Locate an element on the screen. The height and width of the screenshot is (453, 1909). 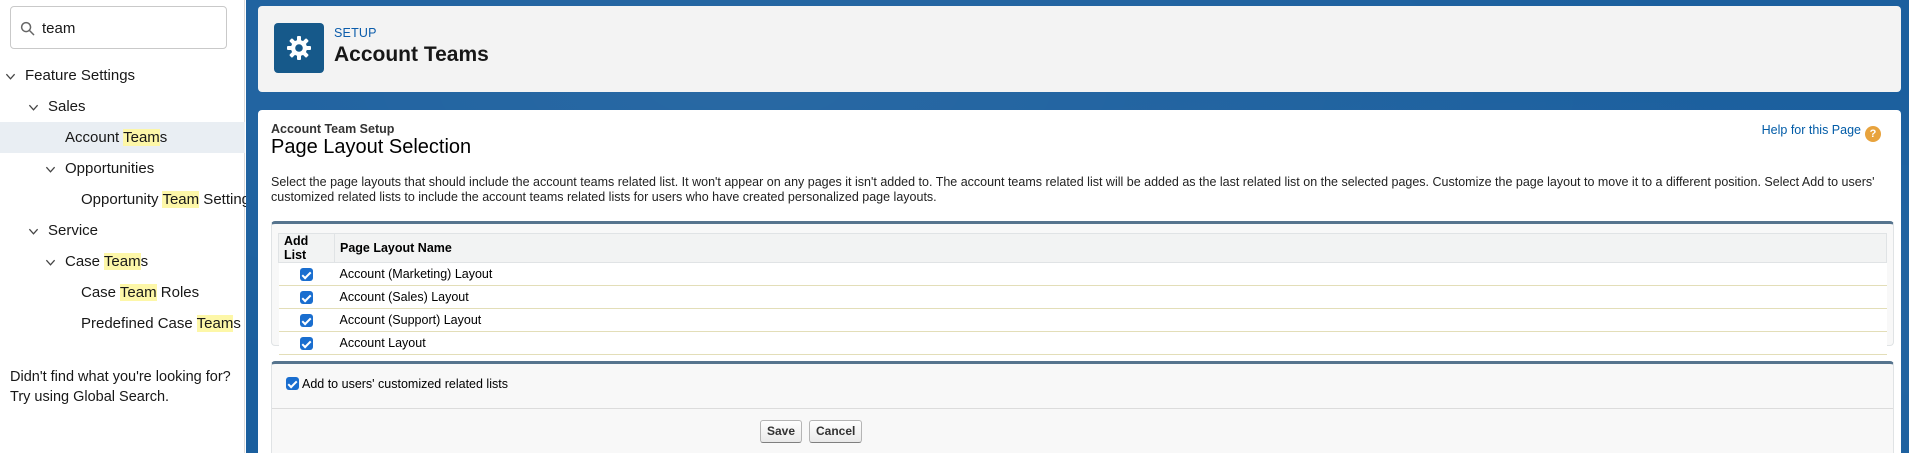
tree-item-opportunity-team-settings: Opportunity Team Settings is located at coordinates (129, 199).